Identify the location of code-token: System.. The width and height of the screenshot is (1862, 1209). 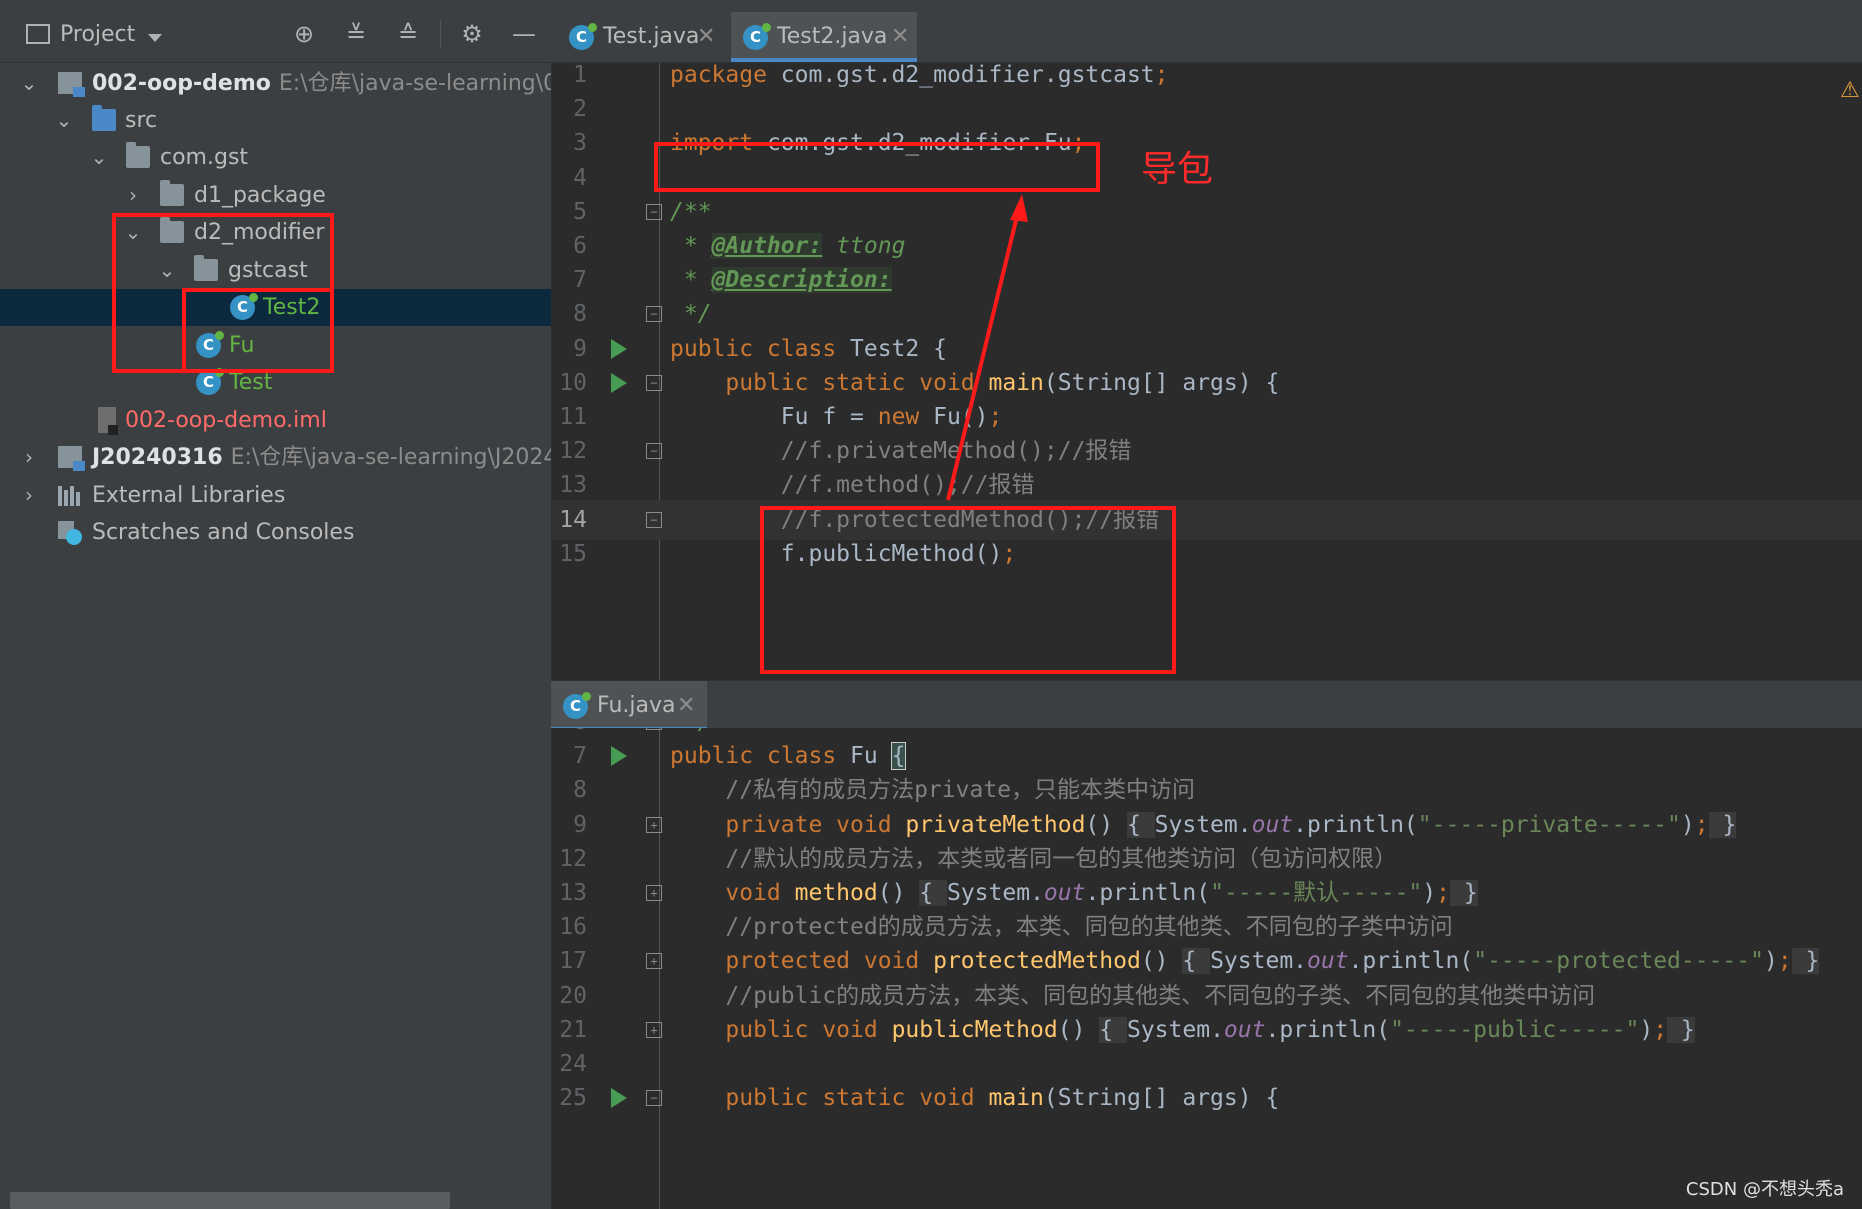
(995, 893).